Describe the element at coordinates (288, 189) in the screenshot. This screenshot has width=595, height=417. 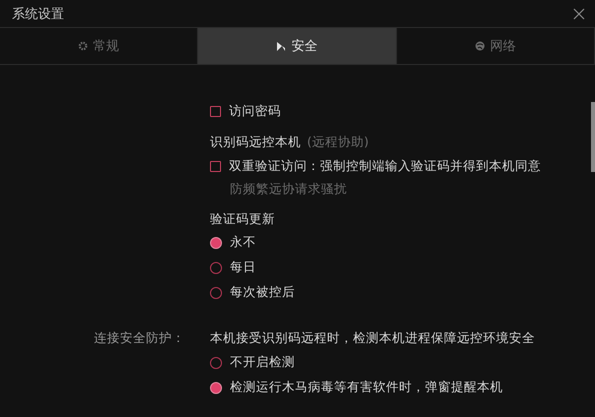
I see `hint-text: 防频繁远协请求骚扰` at that location.